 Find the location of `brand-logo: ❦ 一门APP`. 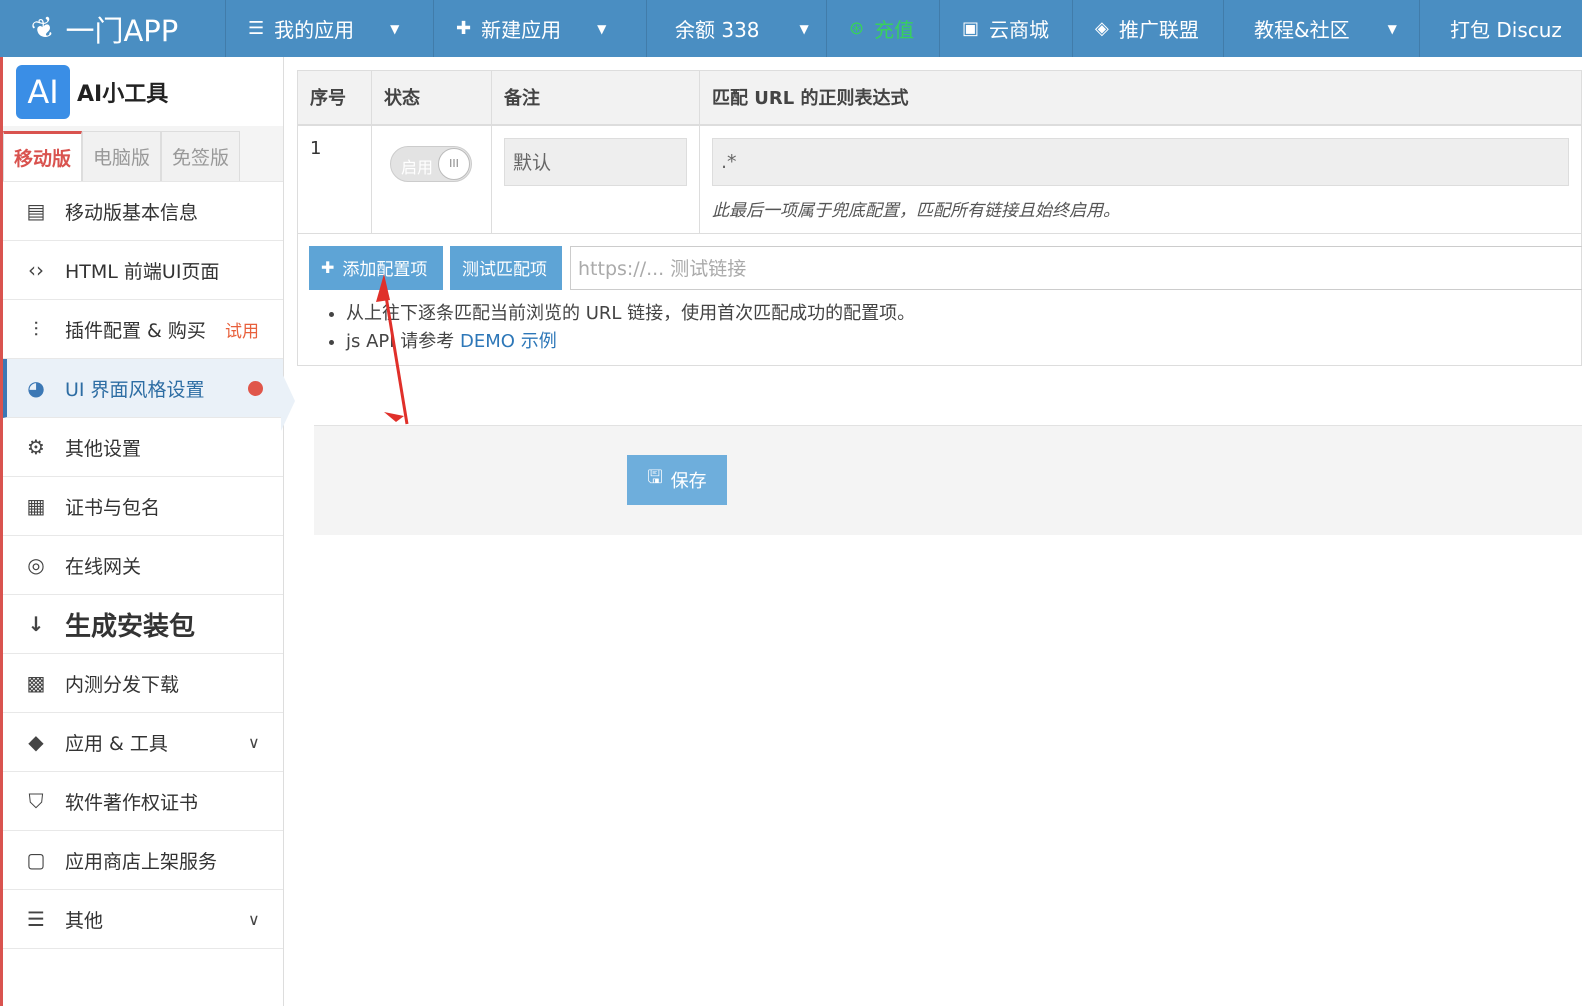

brand-logo: ❦ 一门APP is located at coordinates (113, 28).